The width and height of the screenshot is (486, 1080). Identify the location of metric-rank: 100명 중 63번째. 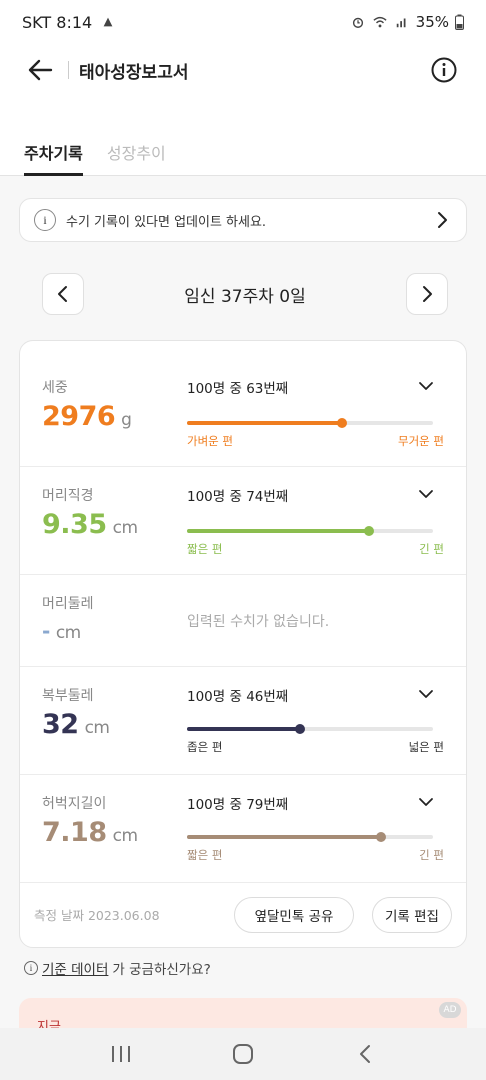
(238, 389).